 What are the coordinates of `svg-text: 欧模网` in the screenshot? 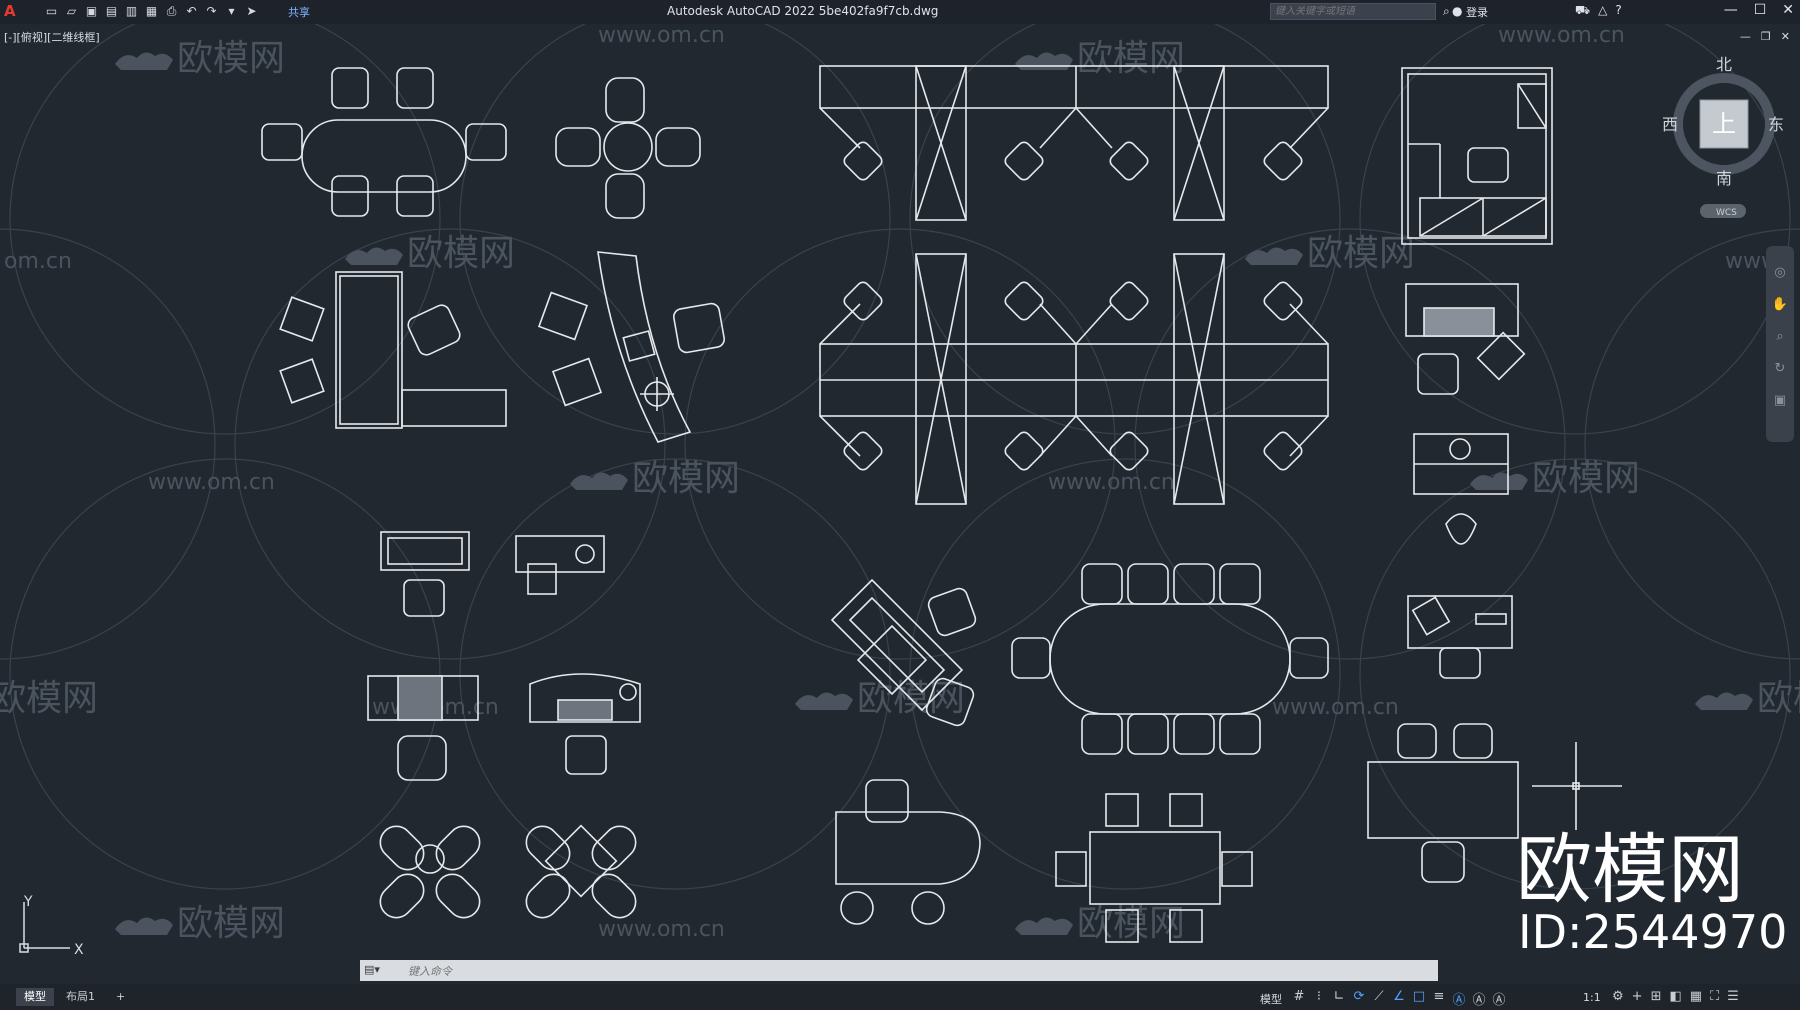 It's located at (461, 253).